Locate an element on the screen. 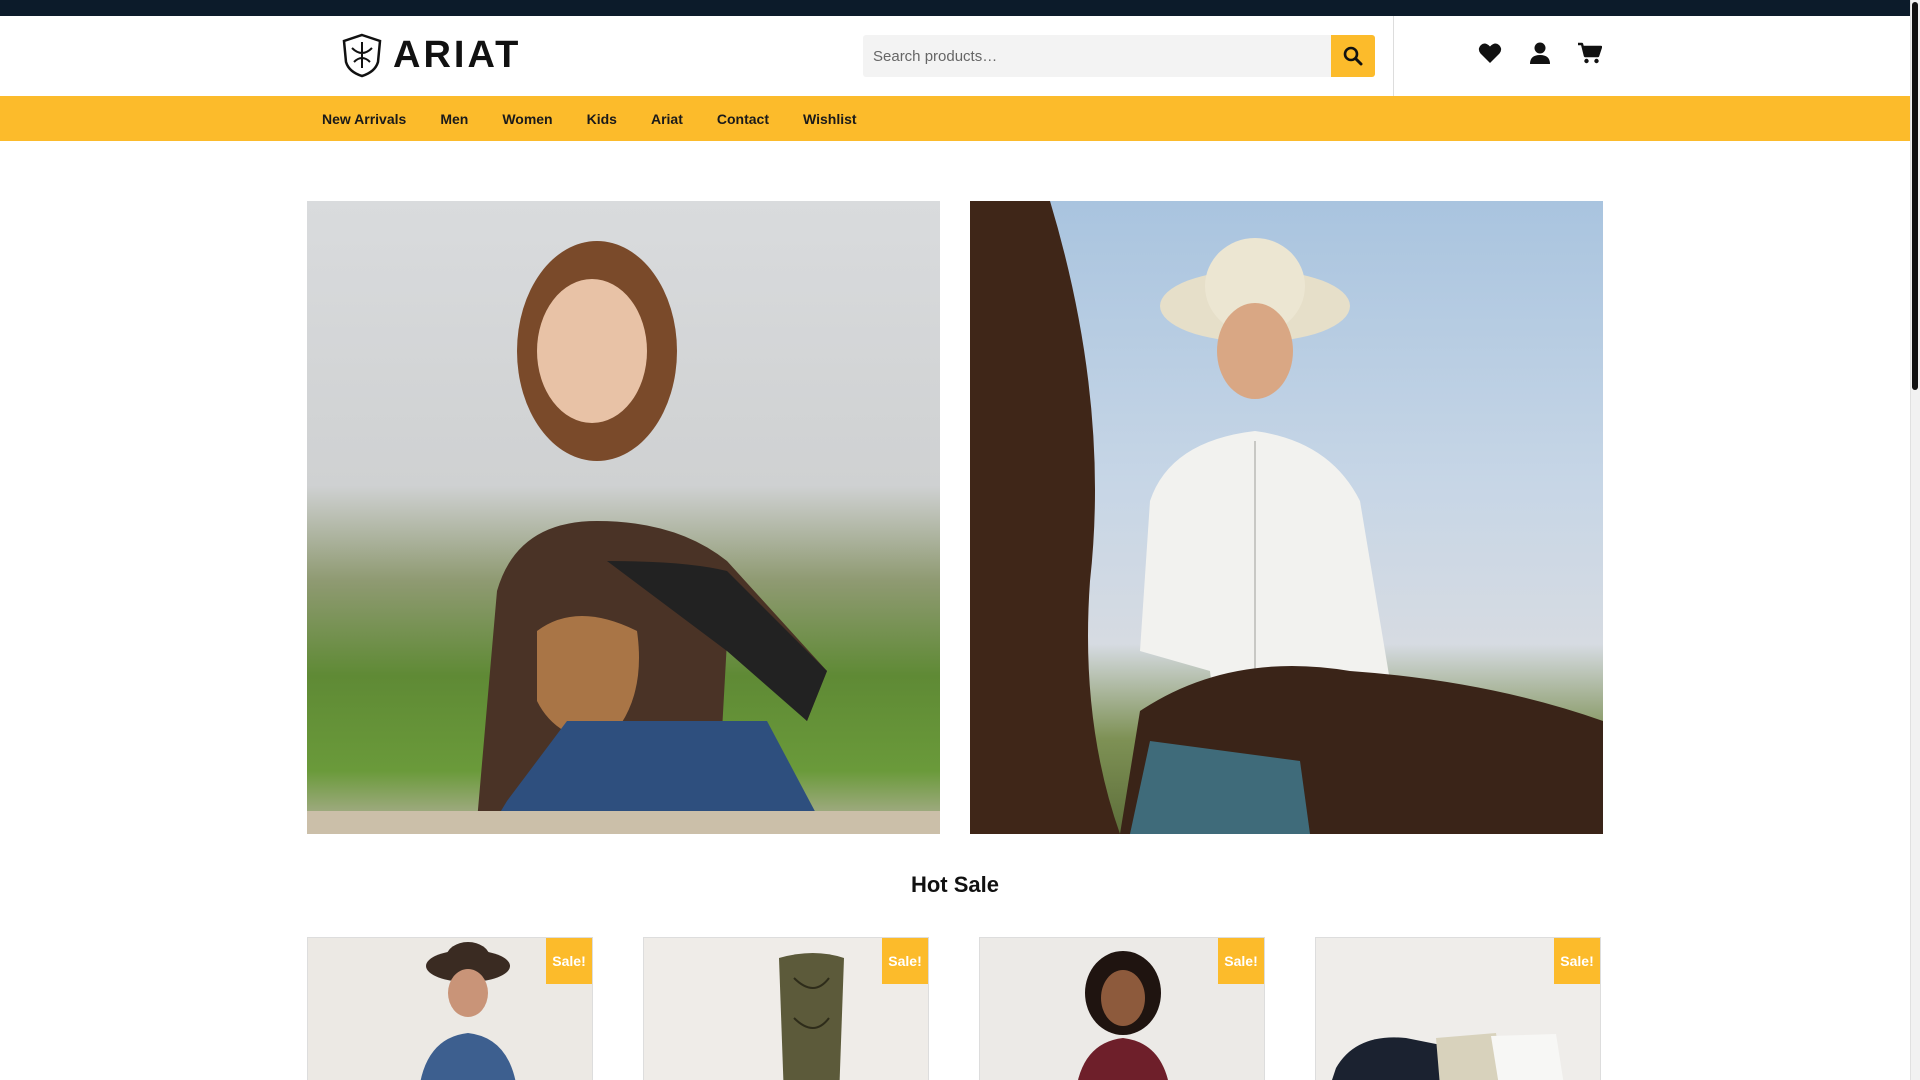 The height and width of the screenshot is (1080, 1920). cart-button is located at coordinates (1590, 53).